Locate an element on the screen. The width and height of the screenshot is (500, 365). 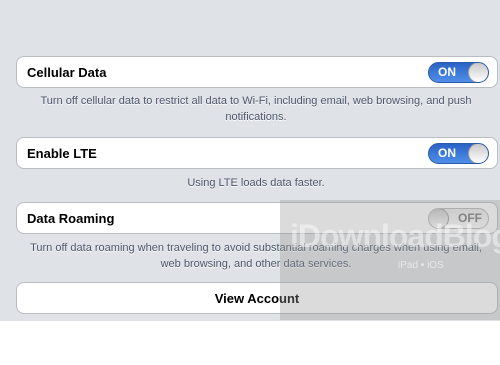
data-roaming-label: Data Roaming is located at coordinates (71, 218).